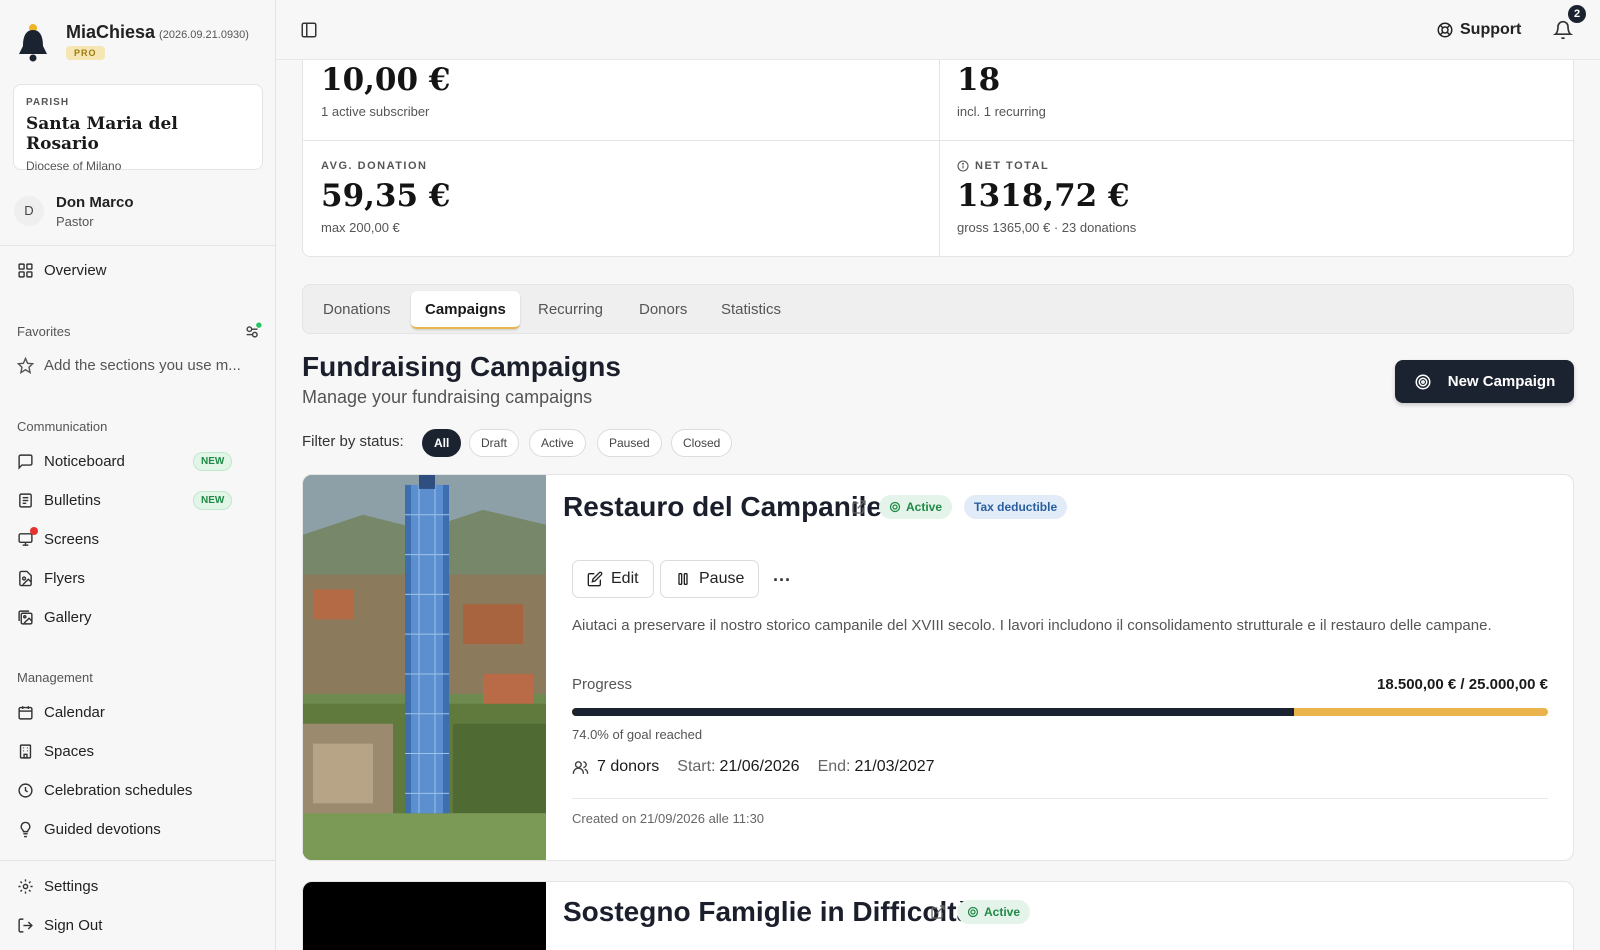  I want to click on sidebar-item-bulletins: Bulletins NEW, so click(139, 500).